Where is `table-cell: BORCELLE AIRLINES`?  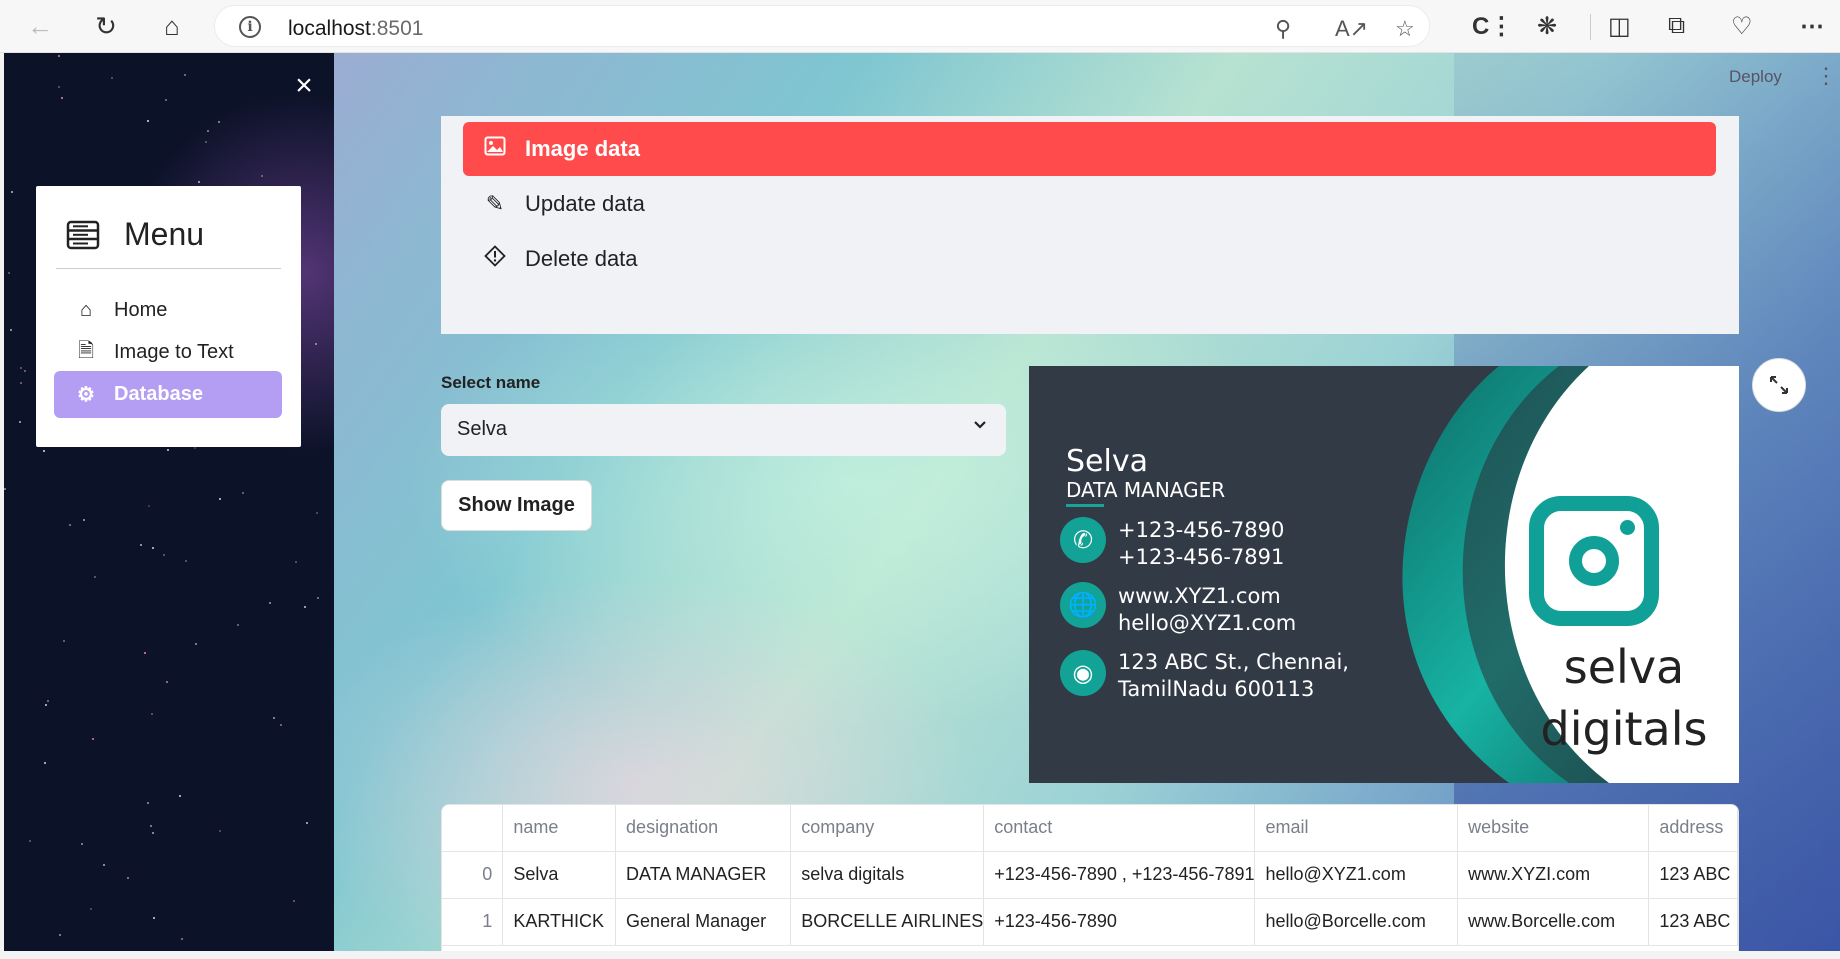 table-cell: BORCELLE AIRLINES is located at coordinates (887, 922).